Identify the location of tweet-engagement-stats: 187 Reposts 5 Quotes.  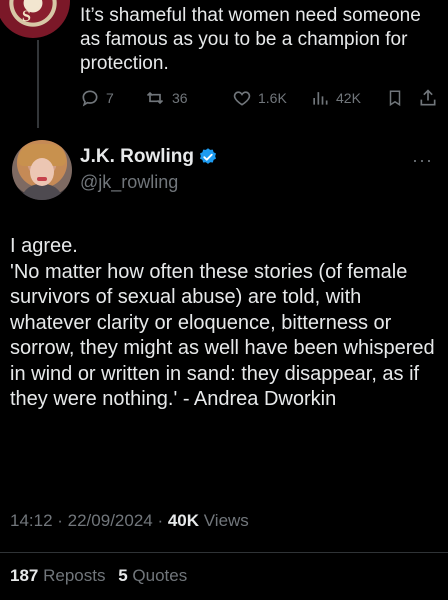
(98, 576).